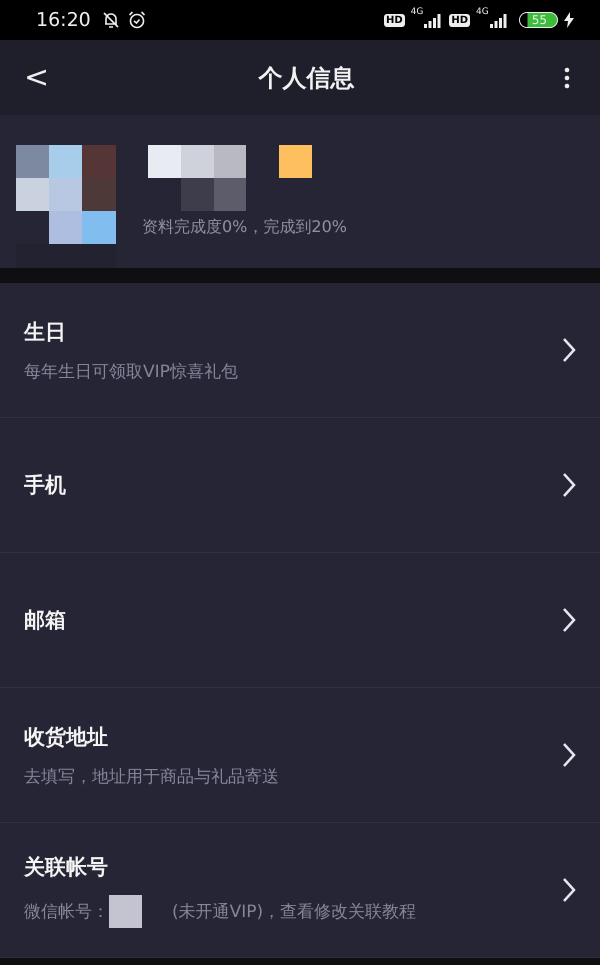 This screenshot has width=600, height=965. Describe the element at coordinates (45, 485) in the screenshot. I see `row-title: 手机` at that location.